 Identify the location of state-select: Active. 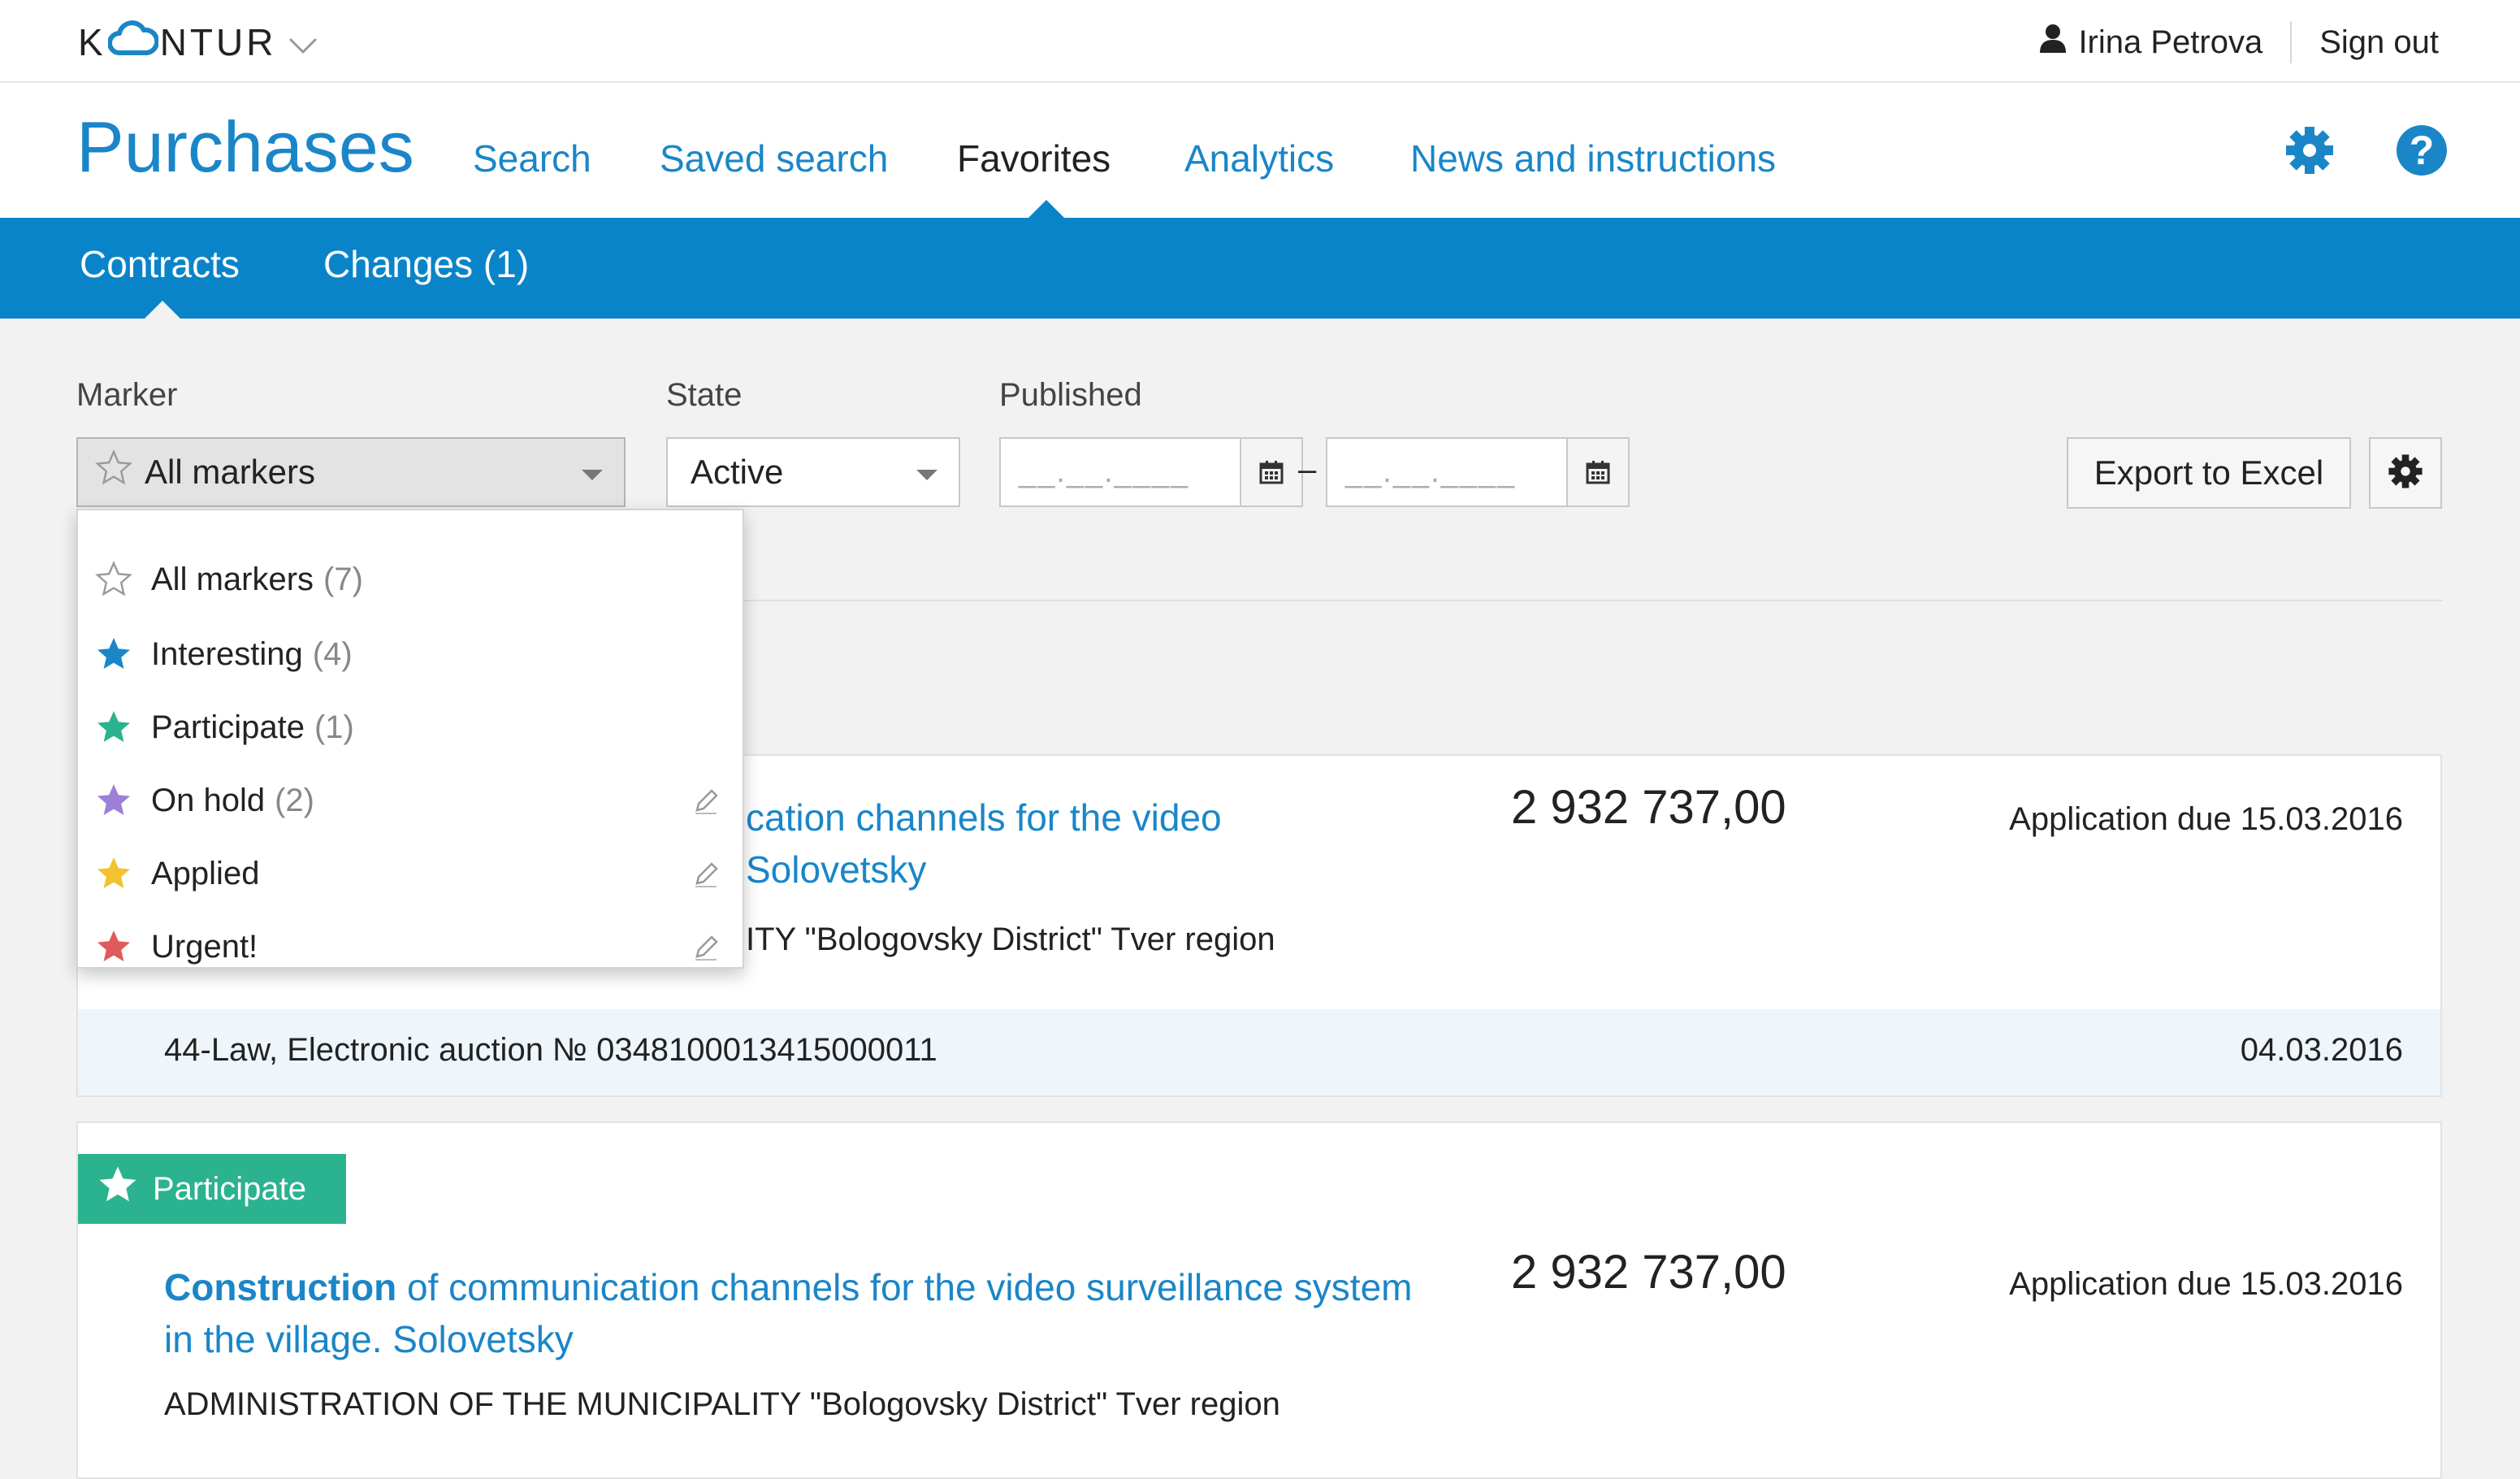
(813, 472).